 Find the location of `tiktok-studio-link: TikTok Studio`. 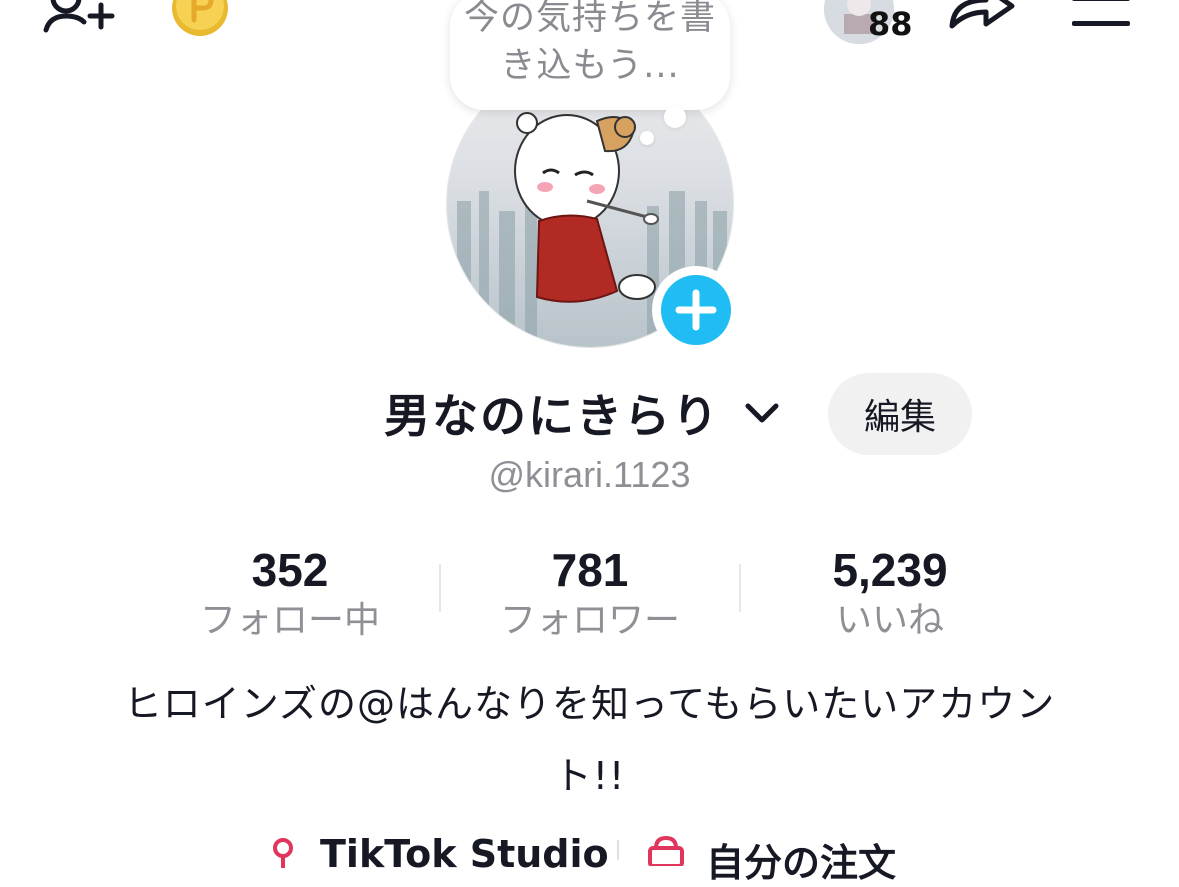

tiktok-studio-link: TikTok Studio is located at coordinates (464, 854).